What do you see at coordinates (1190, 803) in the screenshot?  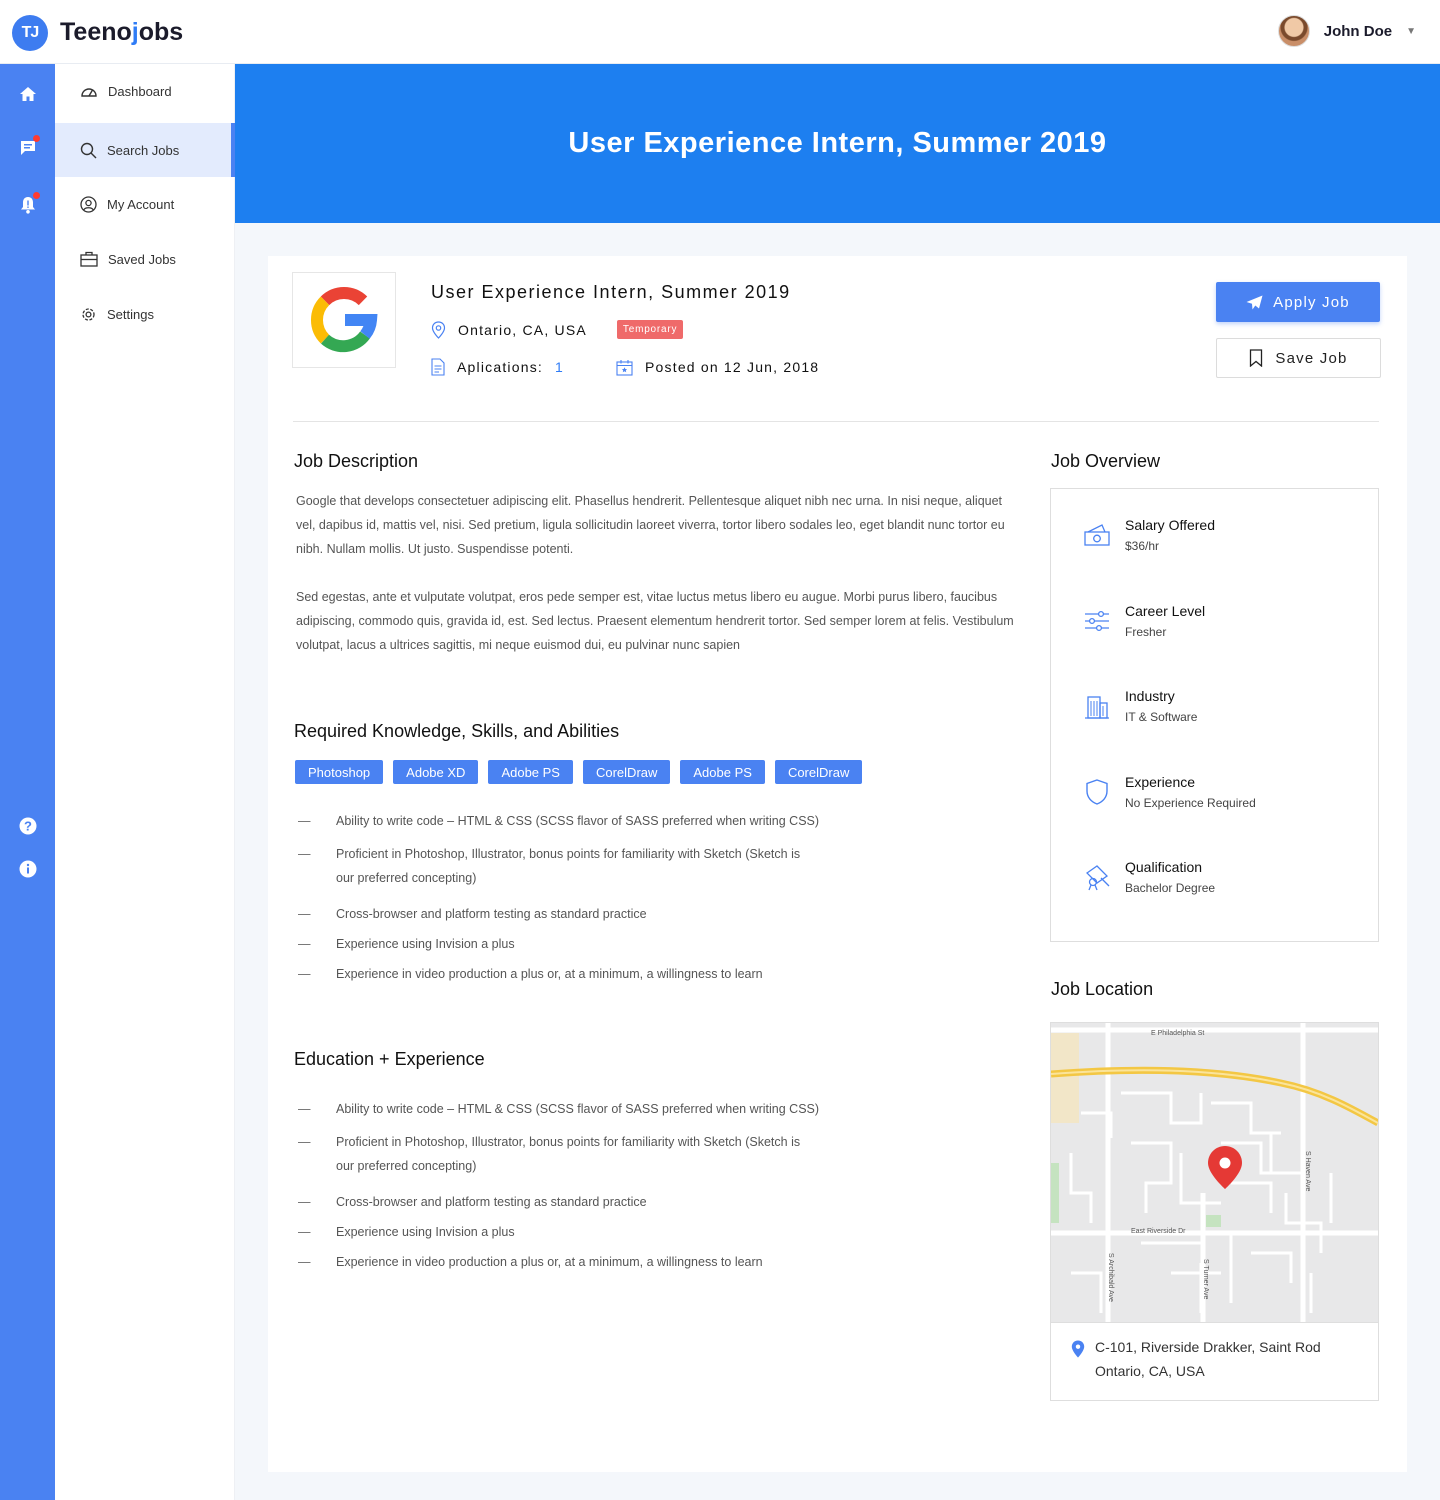 I see `overview-value: No Experience Required` at bounding box center [1190, 803].